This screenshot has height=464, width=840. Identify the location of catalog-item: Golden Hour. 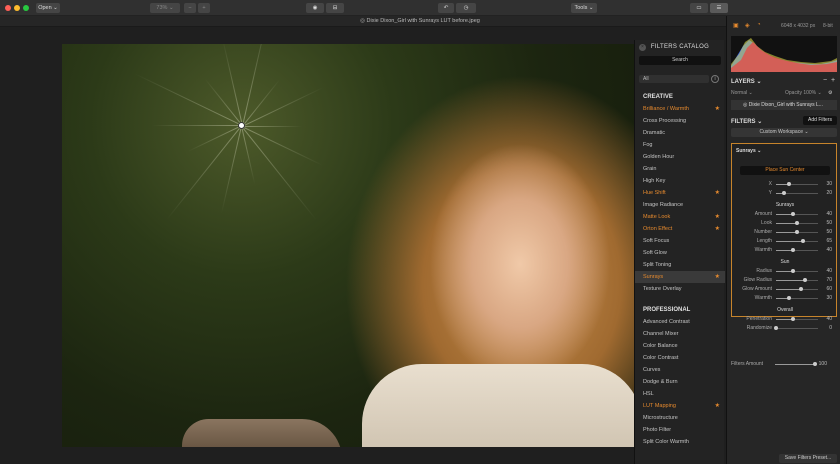
(680, 157).